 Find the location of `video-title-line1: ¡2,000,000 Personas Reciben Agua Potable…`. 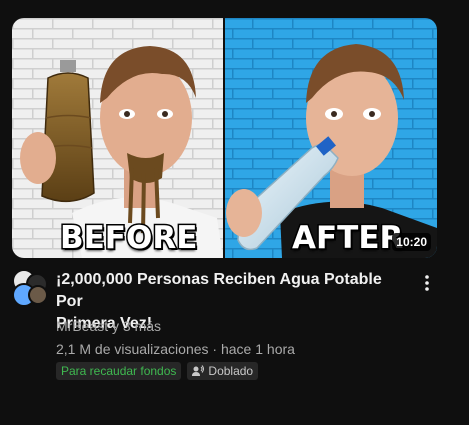

video-title-line1: ¡2,000,000 Personas Reciben Agua Potable… is located at coordinates (219, 290).